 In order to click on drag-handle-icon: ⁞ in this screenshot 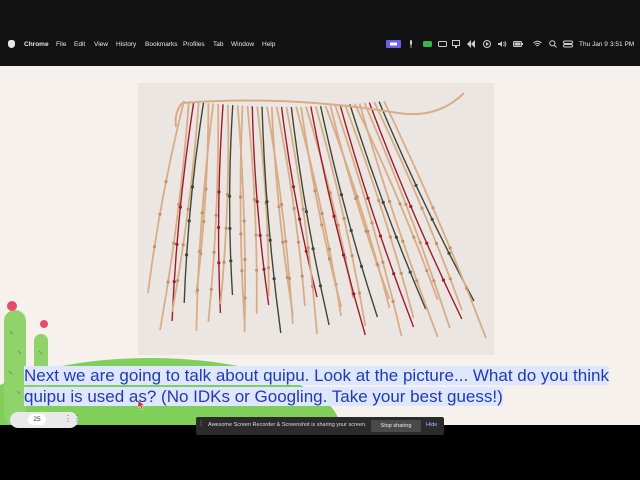, I will do `click(201, 424)`.